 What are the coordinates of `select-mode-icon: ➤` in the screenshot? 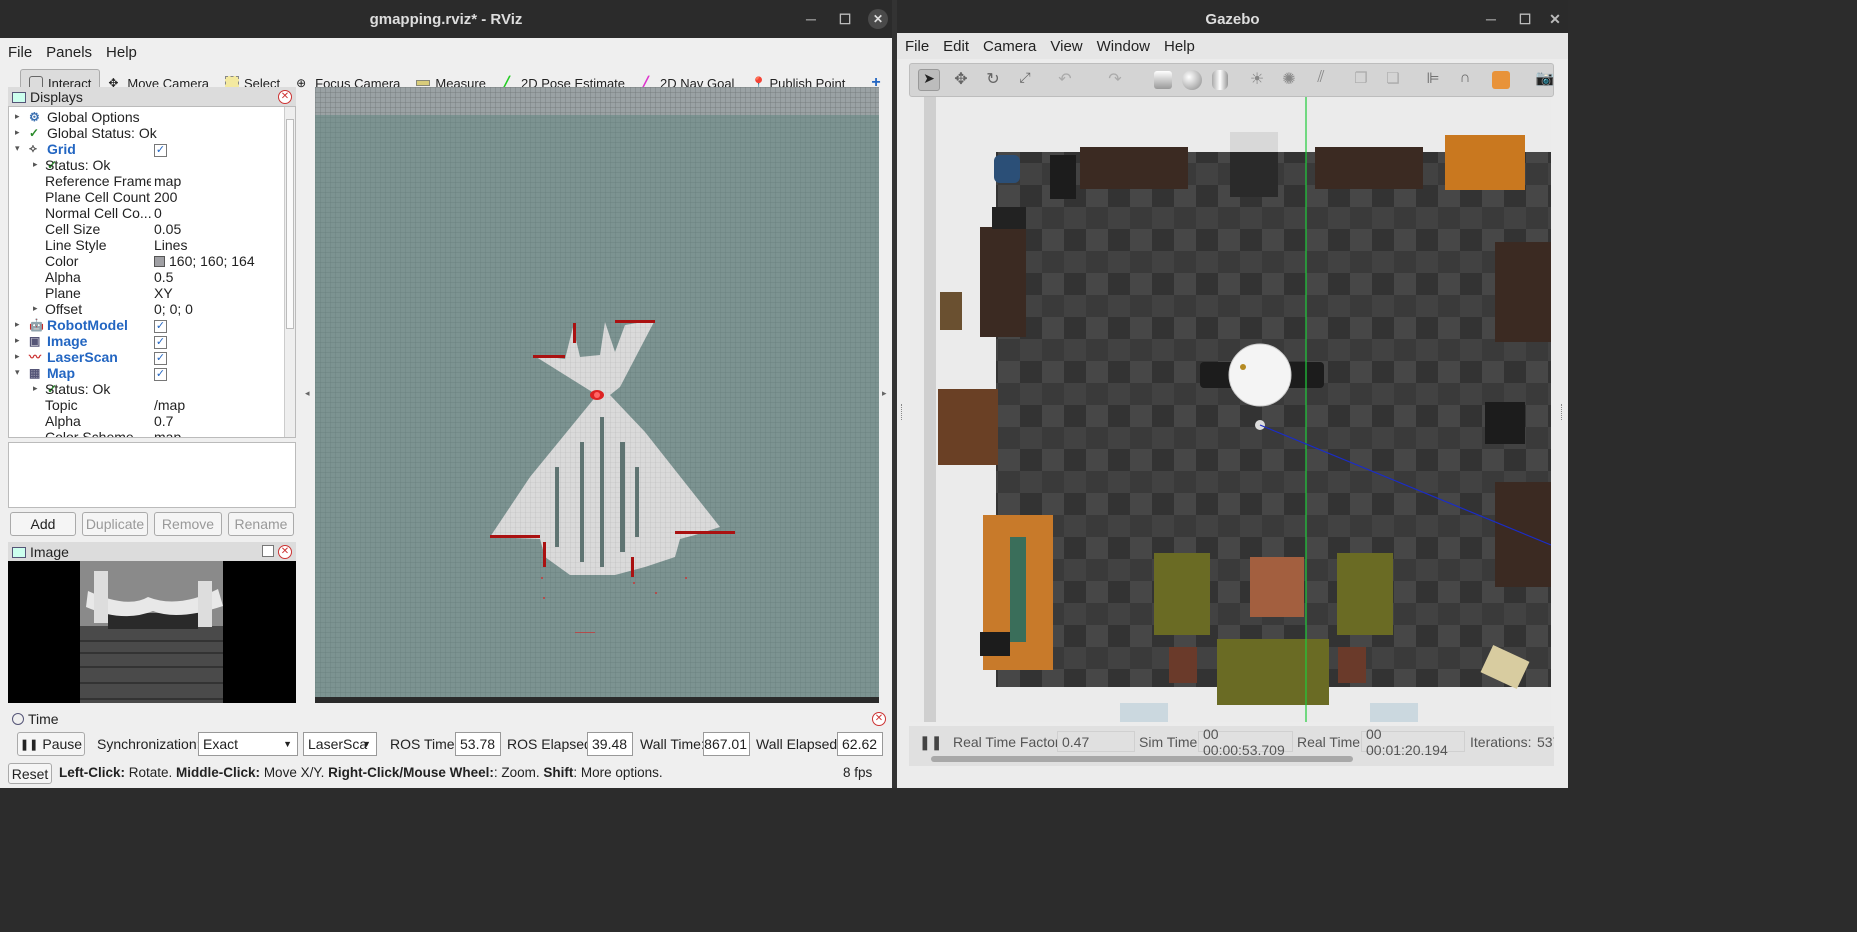 It's located at (929, 80).